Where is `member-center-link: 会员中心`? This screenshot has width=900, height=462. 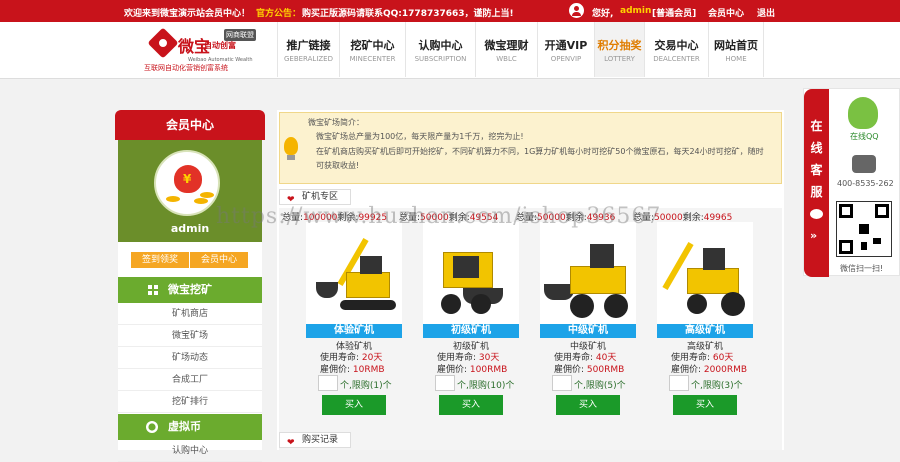
member-center-link: 会员中心 is located at coordinates (726, 12).